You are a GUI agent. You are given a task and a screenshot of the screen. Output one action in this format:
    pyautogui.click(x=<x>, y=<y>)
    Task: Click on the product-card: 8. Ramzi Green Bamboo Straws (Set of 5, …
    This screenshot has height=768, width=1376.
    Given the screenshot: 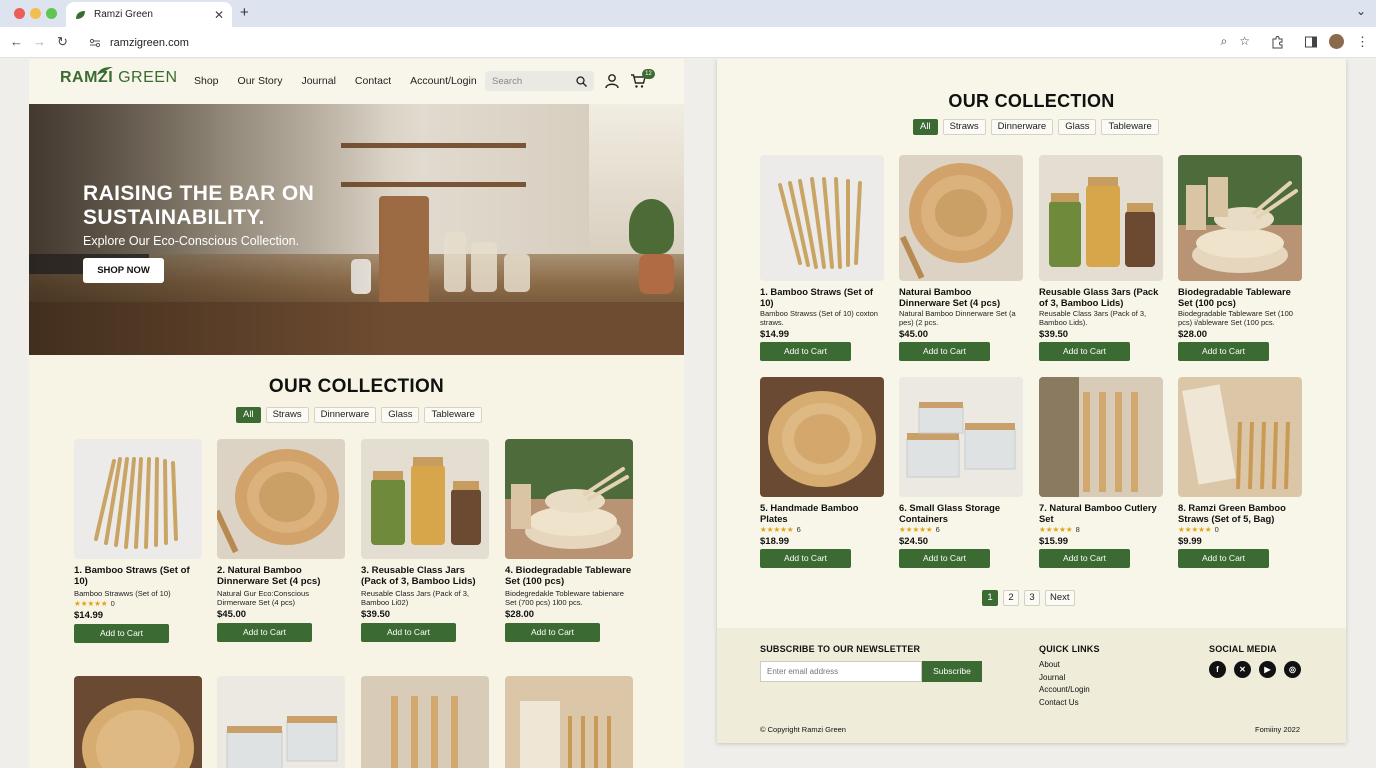 What is the action you would take?
    pyautogui.click(x=1240, y=472)
    